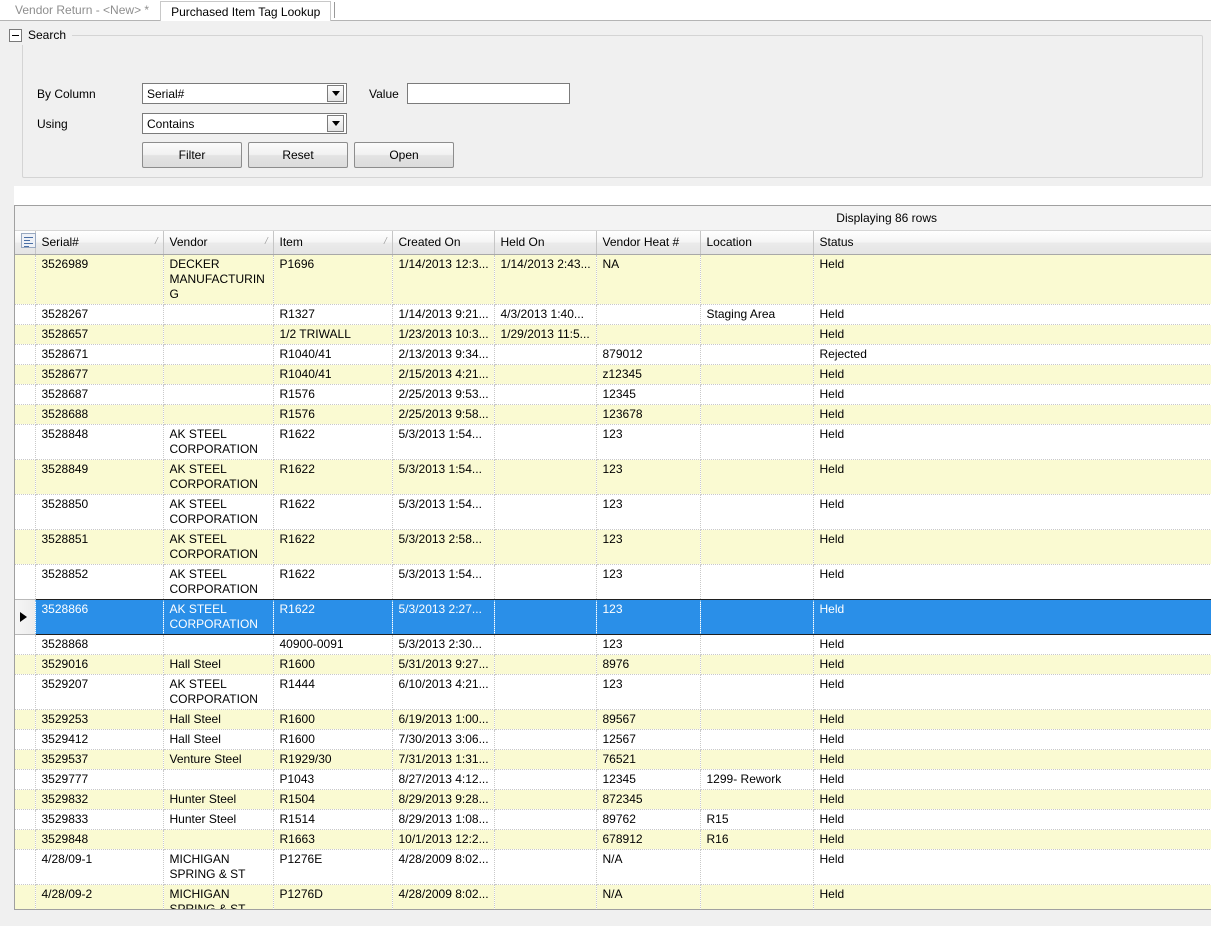 Image resolution: width=1211 pixels, height=926 pixels. Describe the element at coordinates (333, 243) in the screenshot. I see `column-header-item: Item ⁄` at that location.